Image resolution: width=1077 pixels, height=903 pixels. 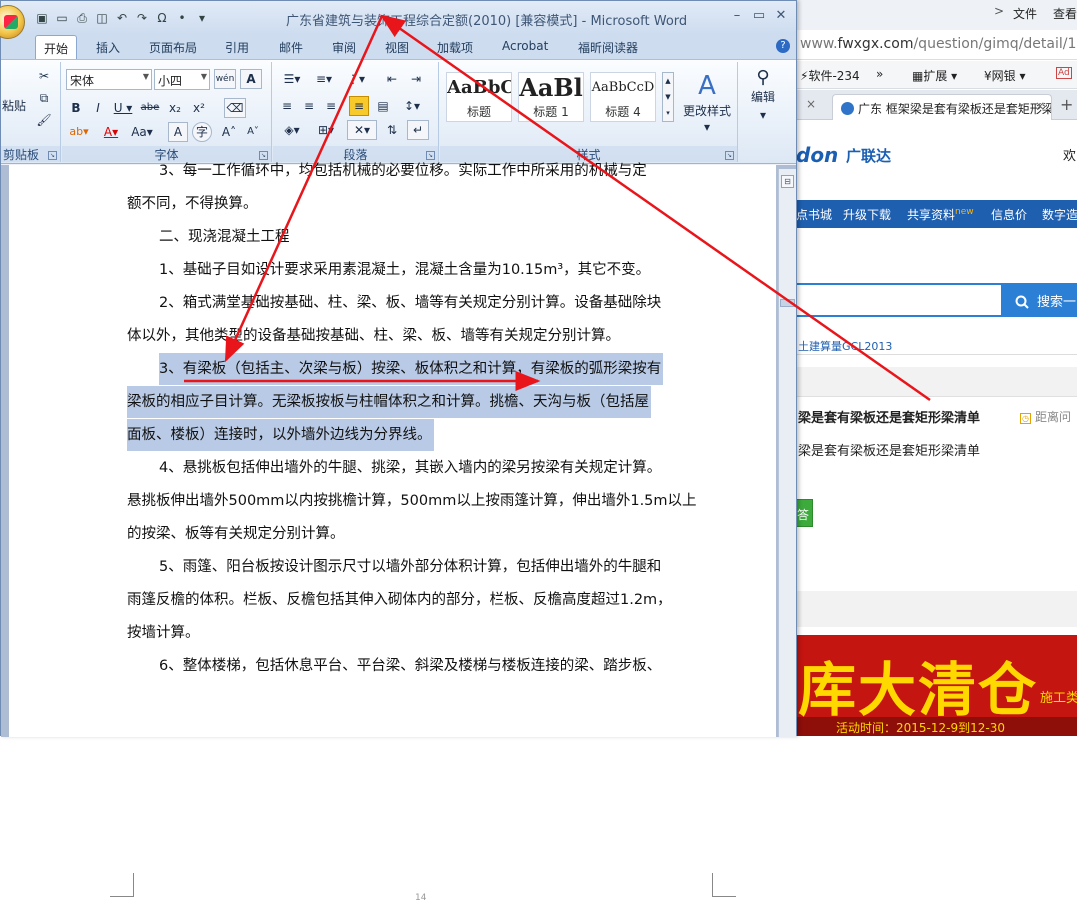 I want to click on document-line: 2、箱式满堂基础按基础、柱、梁、板、墙等有关规定分别计算。设备基础除块, so click(x=410, y=303).